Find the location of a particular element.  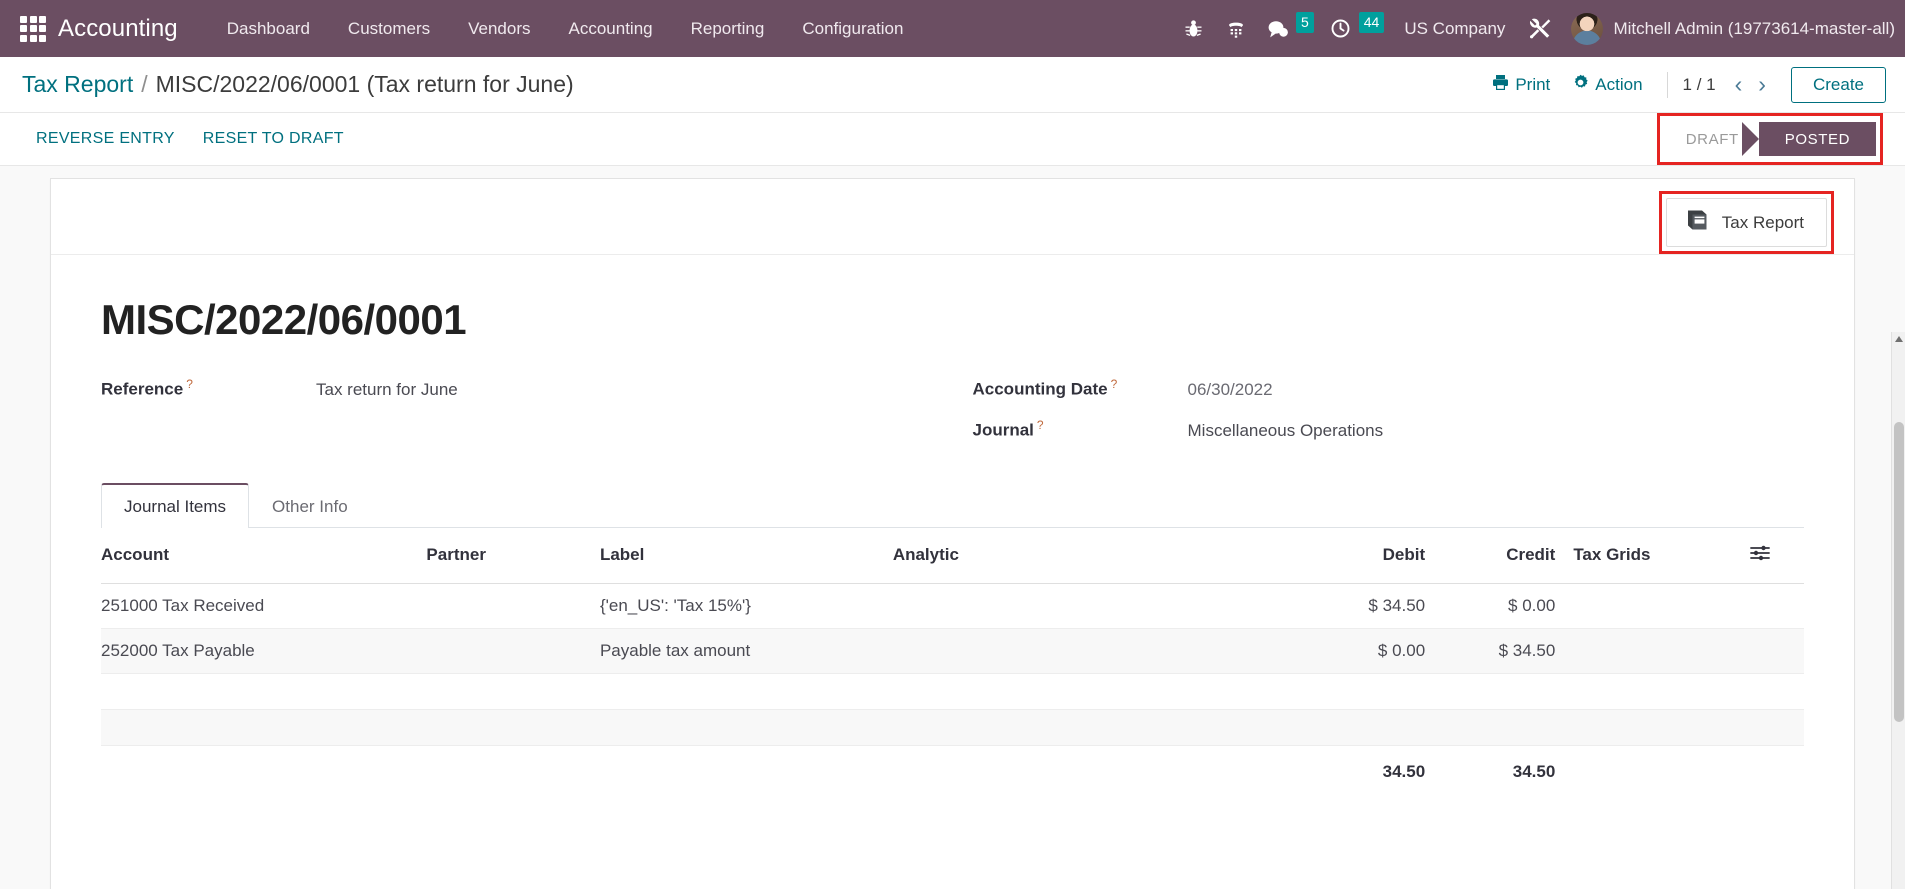

help-icon-reference: ? is located at coordinates (189, 384).